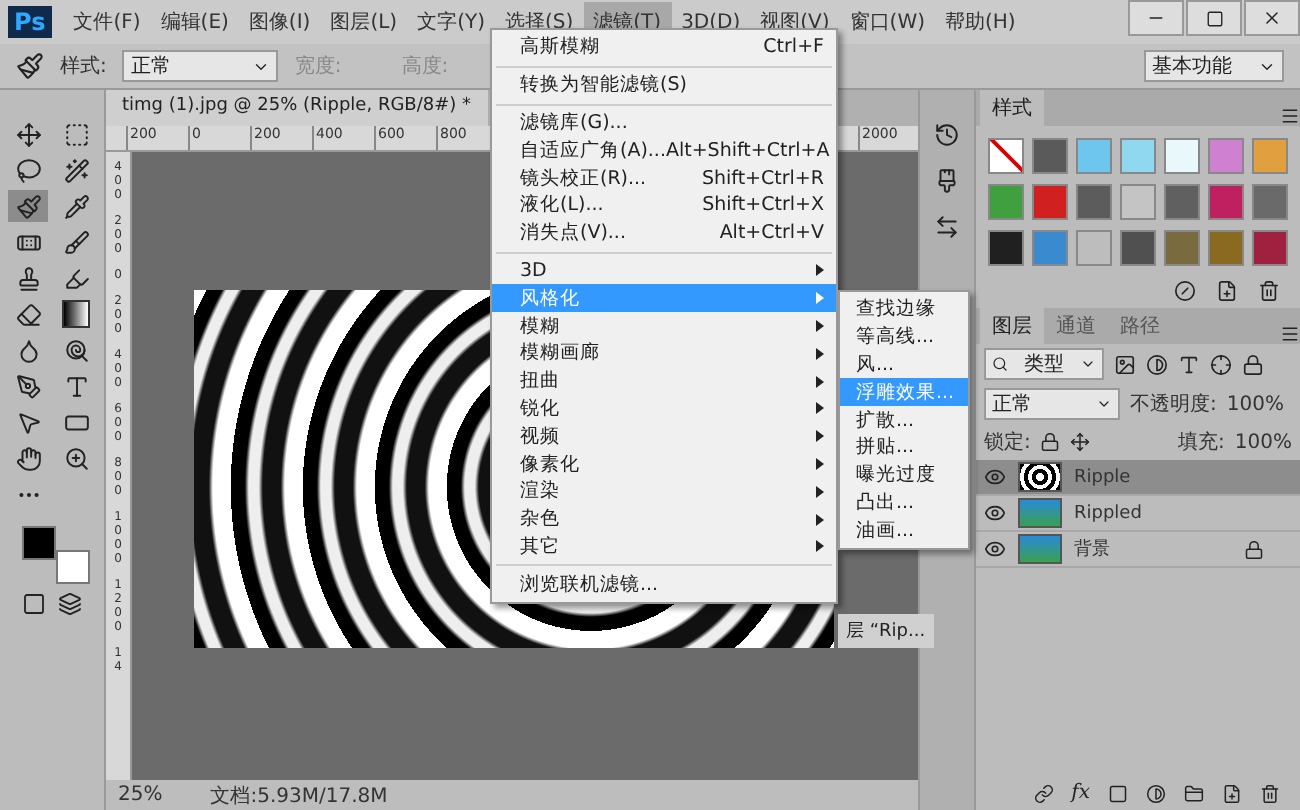  What do you see at coordinates (1156, 793) in the screenshot?
I see `adjustment-icon` at bounding box center [1156, 793].